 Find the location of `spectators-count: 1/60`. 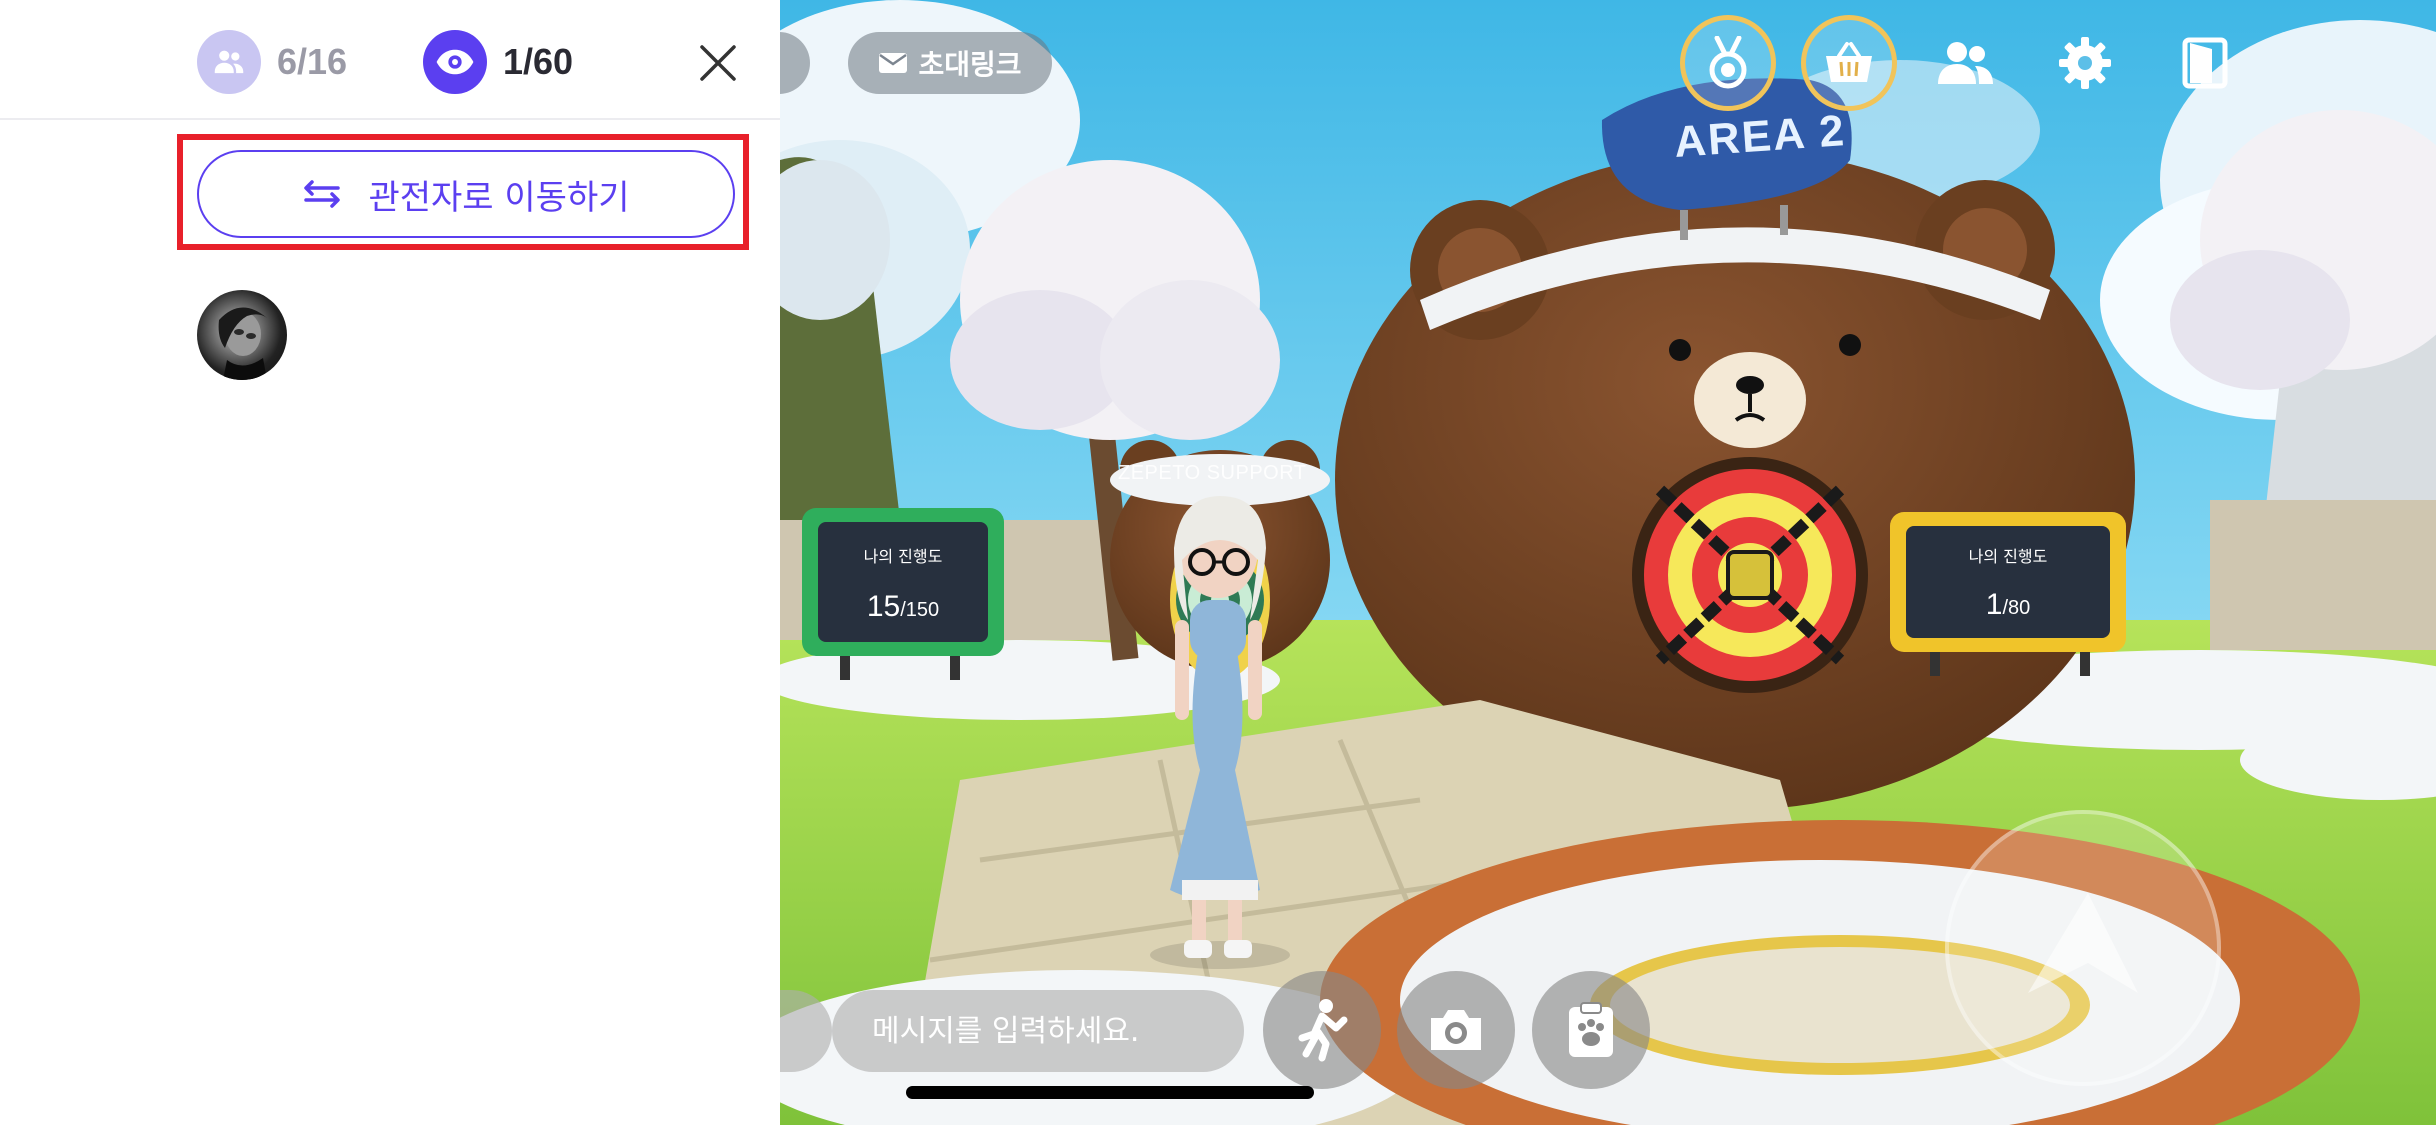

spectators-count: 1/60 is located at coordinates (498, 62).